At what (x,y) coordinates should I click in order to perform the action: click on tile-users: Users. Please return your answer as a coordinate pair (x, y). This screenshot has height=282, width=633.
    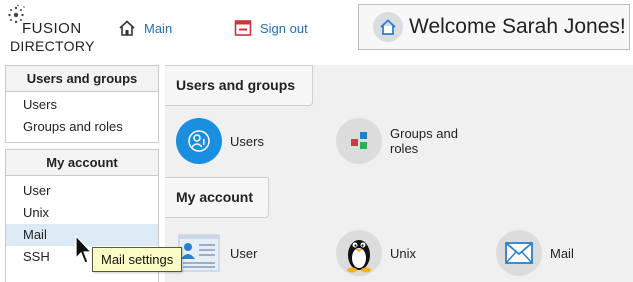
    Looking at the image, I should click on (220, 141).